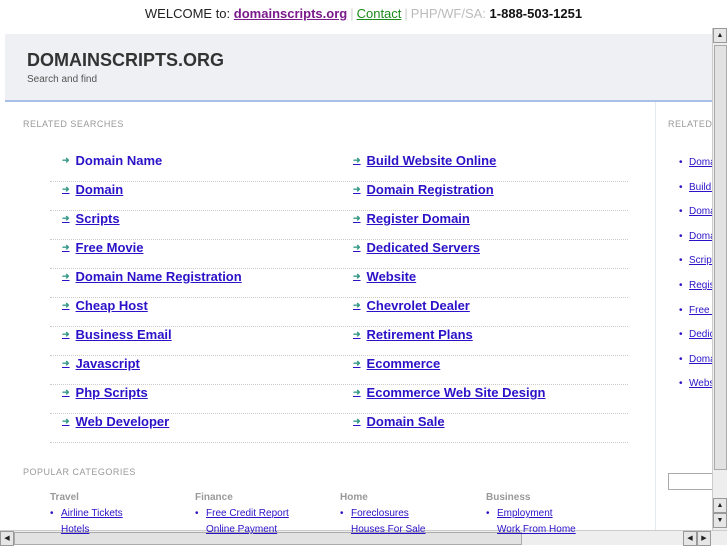 Image resolution: width=727 pixels, height=546 pixels. What do you see at coordinates (119, 160) in the screenshot?
I see `link-label: Domain Name` at bounding box center [119, 160].